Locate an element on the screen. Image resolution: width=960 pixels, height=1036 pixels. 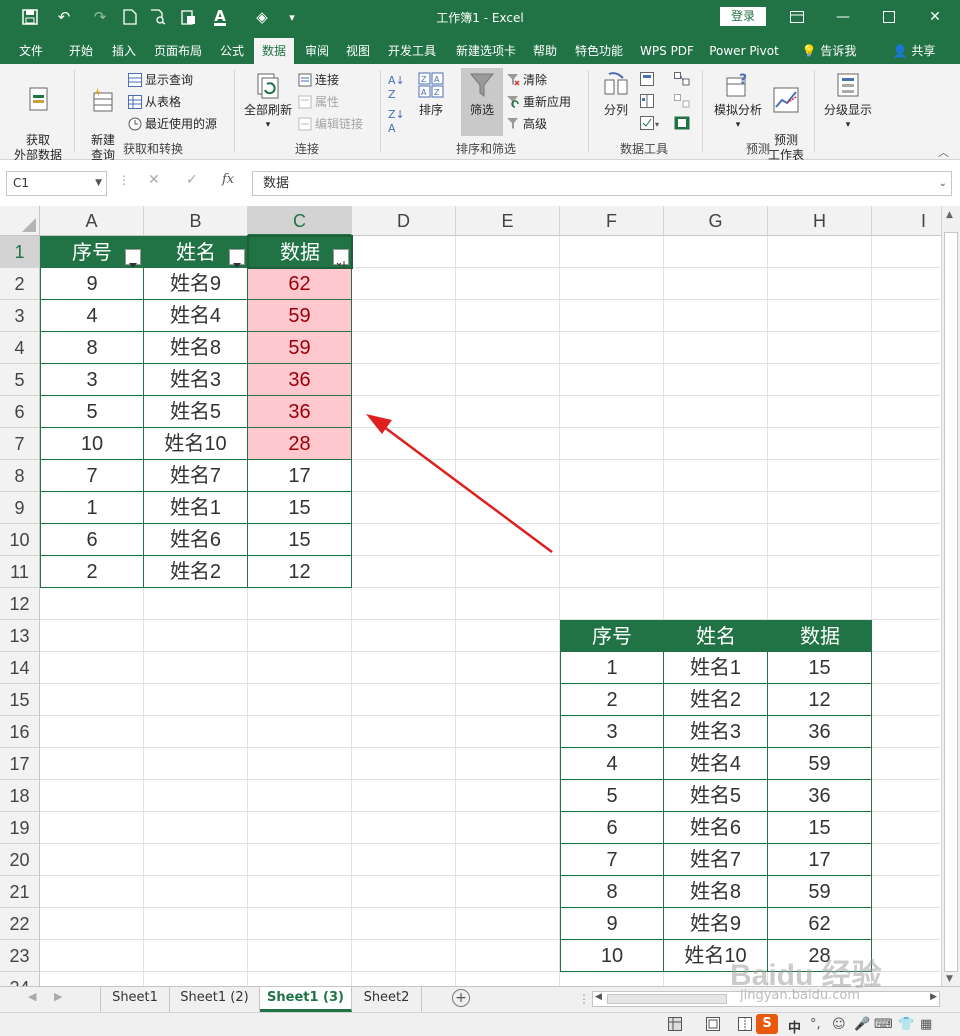
table2-cell: 姓名6 is located at coordinates (716, 828).